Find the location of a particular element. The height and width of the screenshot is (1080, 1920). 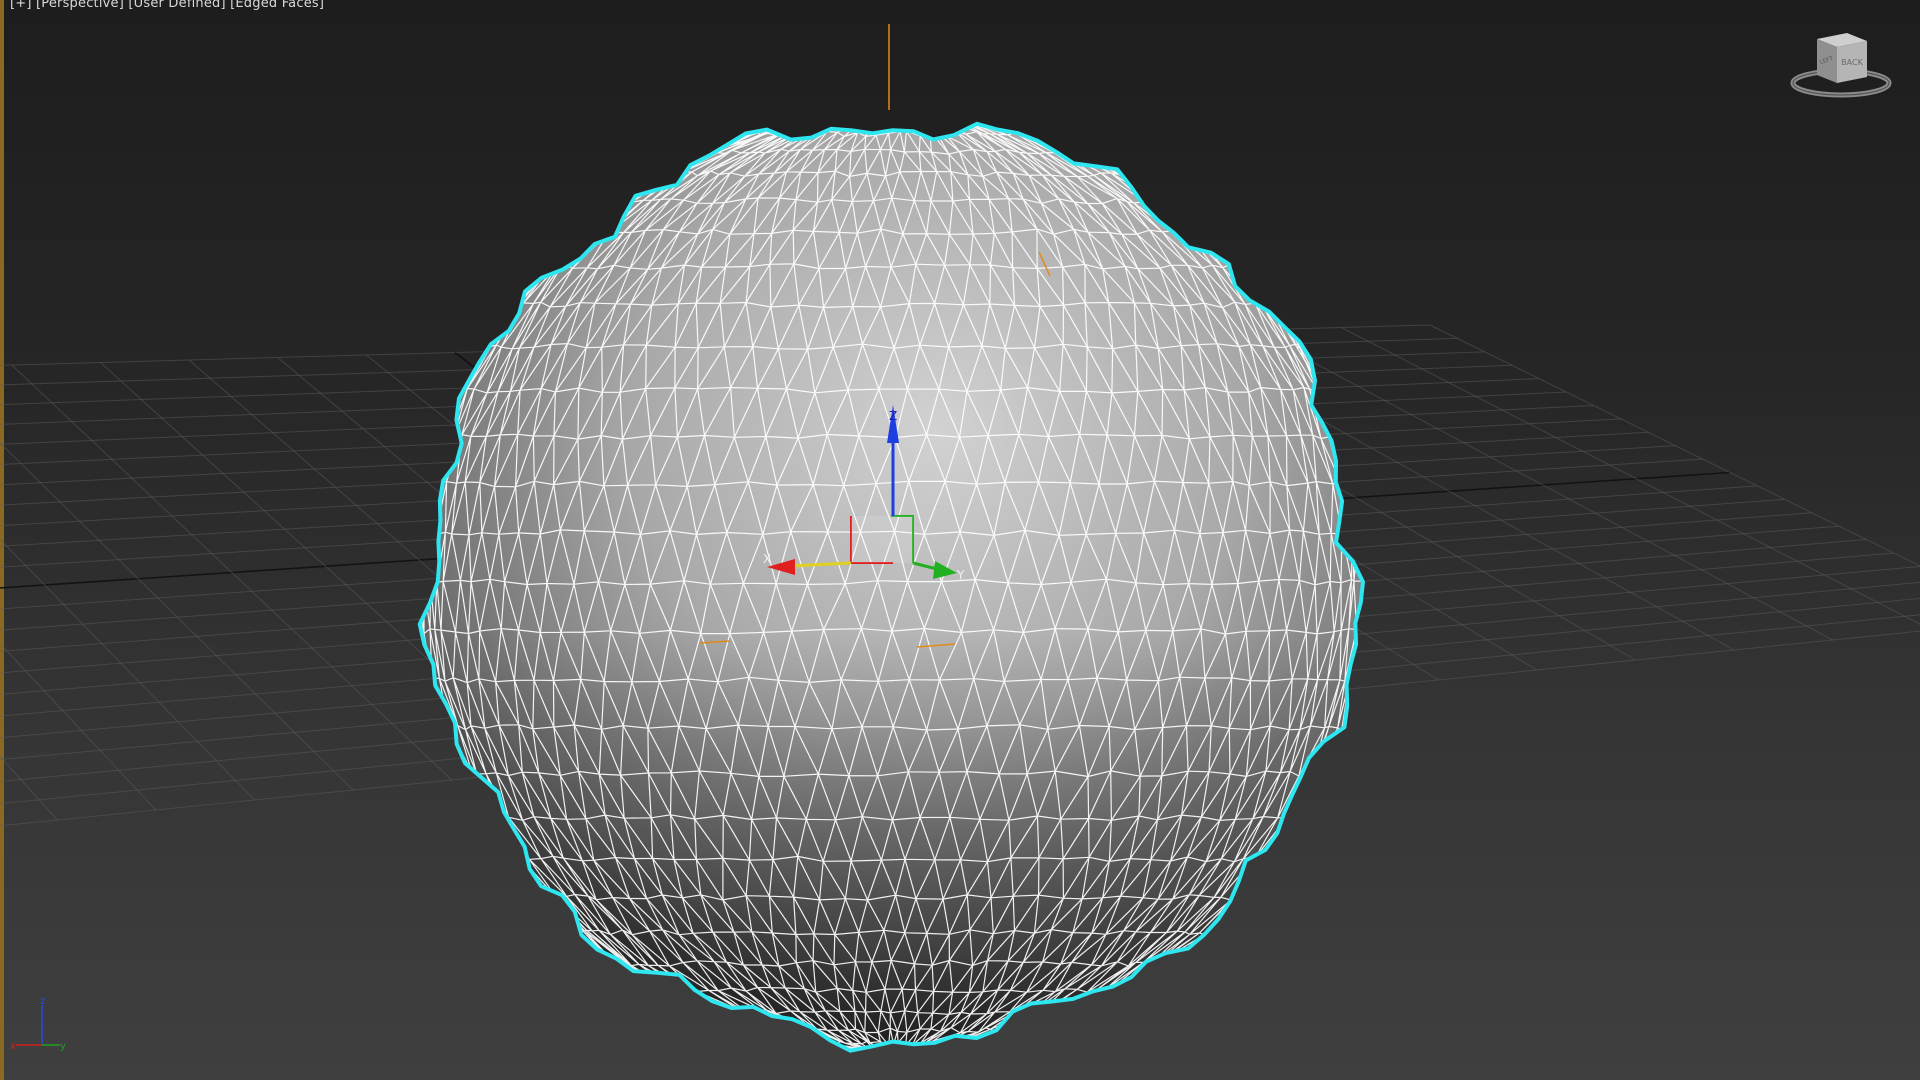

tripod-z-label: z is located at coordinates (42, 1001).